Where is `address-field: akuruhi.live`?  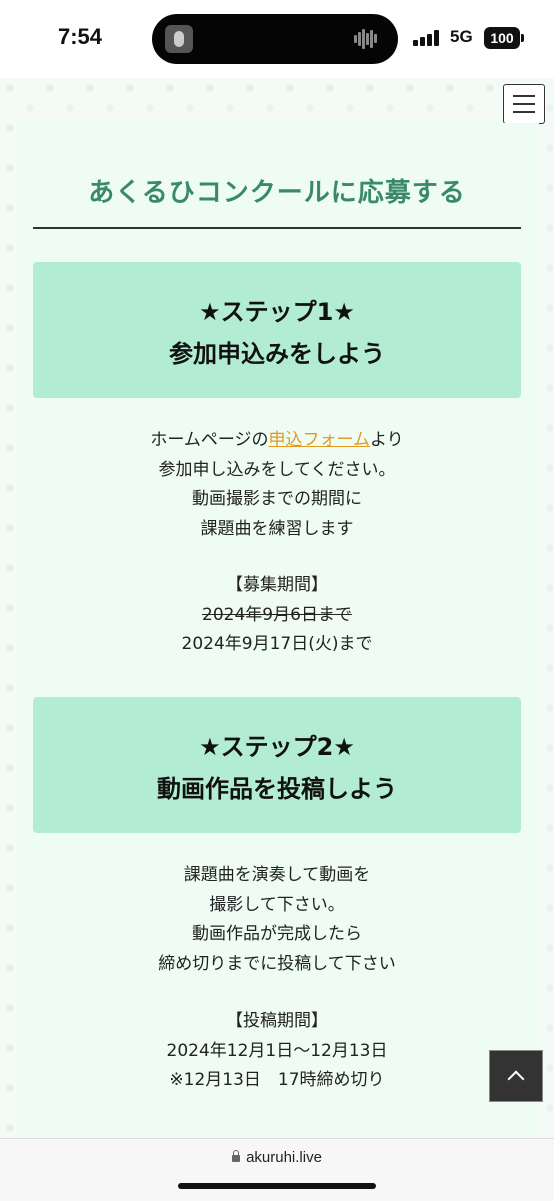
address-field: akuruhi.live is located at coordinates (277, 1157).